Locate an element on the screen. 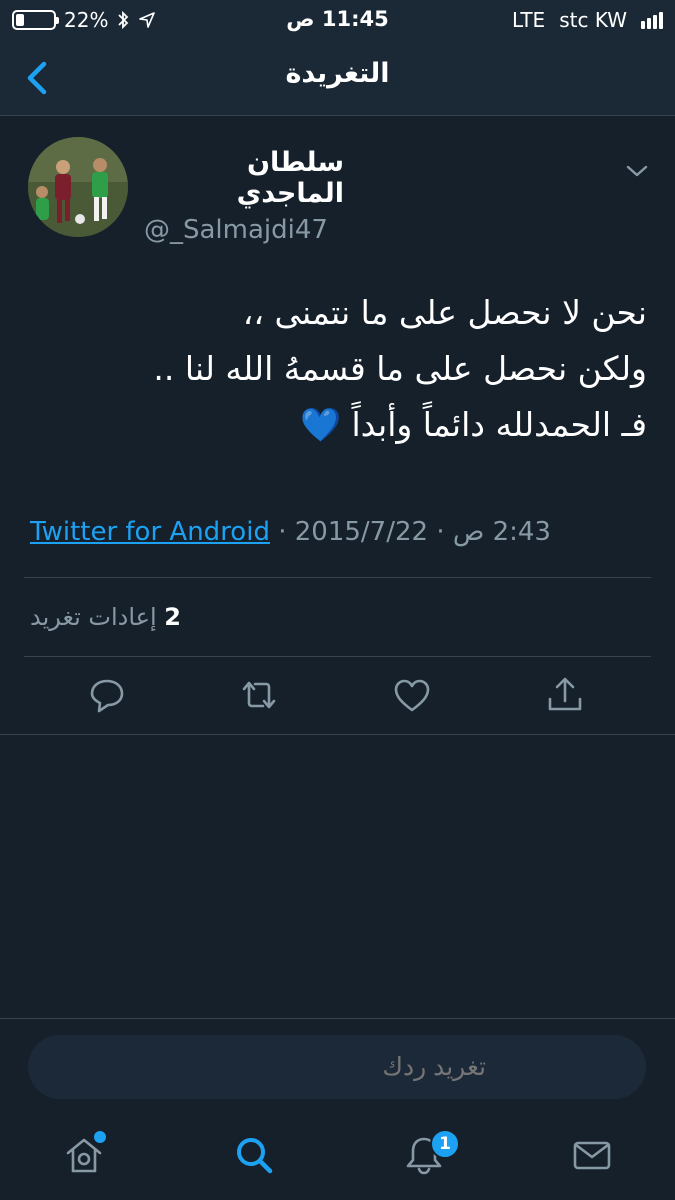  tweet-line: ولكن نحصل على ما قسمهُ الله لنا .. is located at coordinates (400, 368).